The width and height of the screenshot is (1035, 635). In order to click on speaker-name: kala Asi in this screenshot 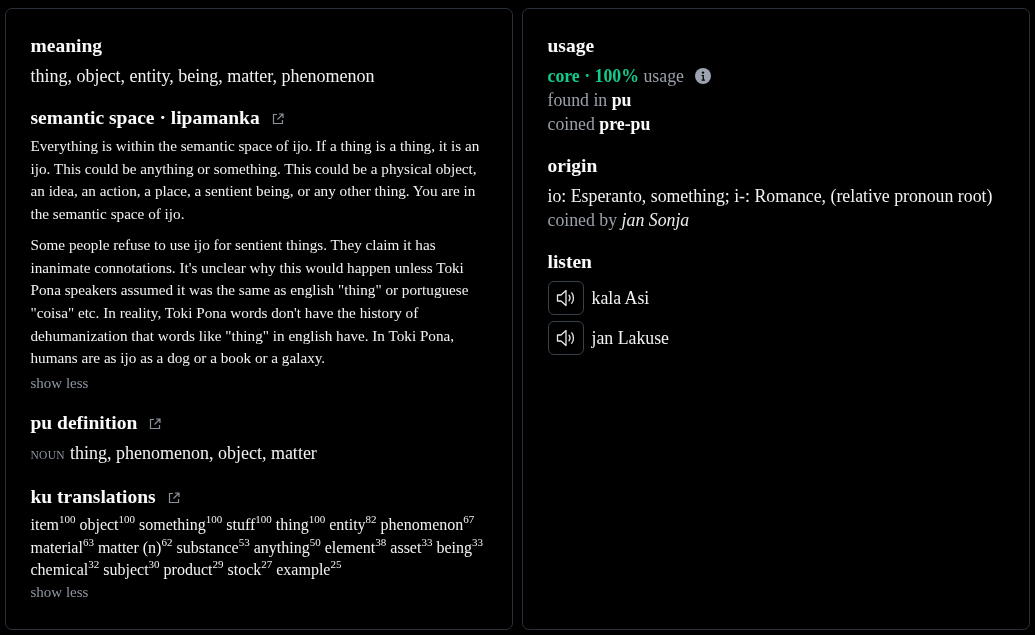, I will do `click(620, 298)`.